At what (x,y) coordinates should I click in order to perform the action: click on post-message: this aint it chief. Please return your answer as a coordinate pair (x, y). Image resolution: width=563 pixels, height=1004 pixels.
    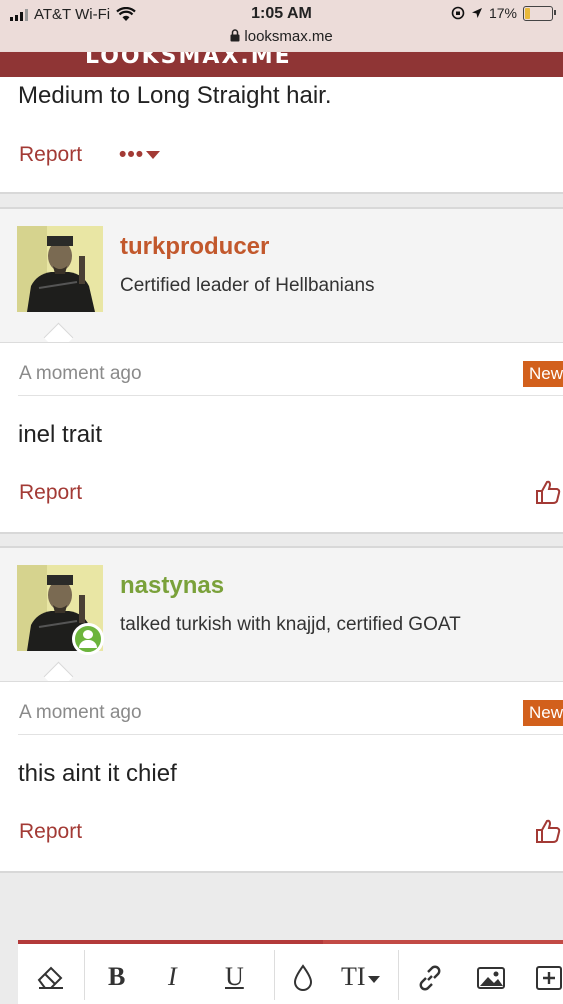
    Looking at the image, I should click on (97, 773).